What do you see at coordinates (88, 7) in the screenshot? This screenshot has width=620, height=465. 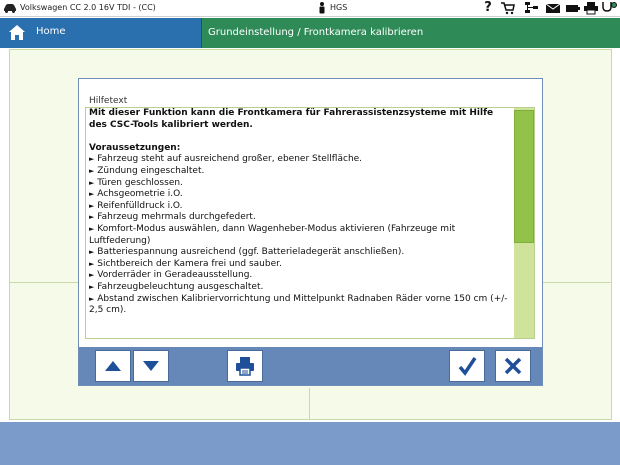 I see `vehicle-label: Volkswagen CC 2.0 16V TDI - (CC)` at bounding box center [88, 7].